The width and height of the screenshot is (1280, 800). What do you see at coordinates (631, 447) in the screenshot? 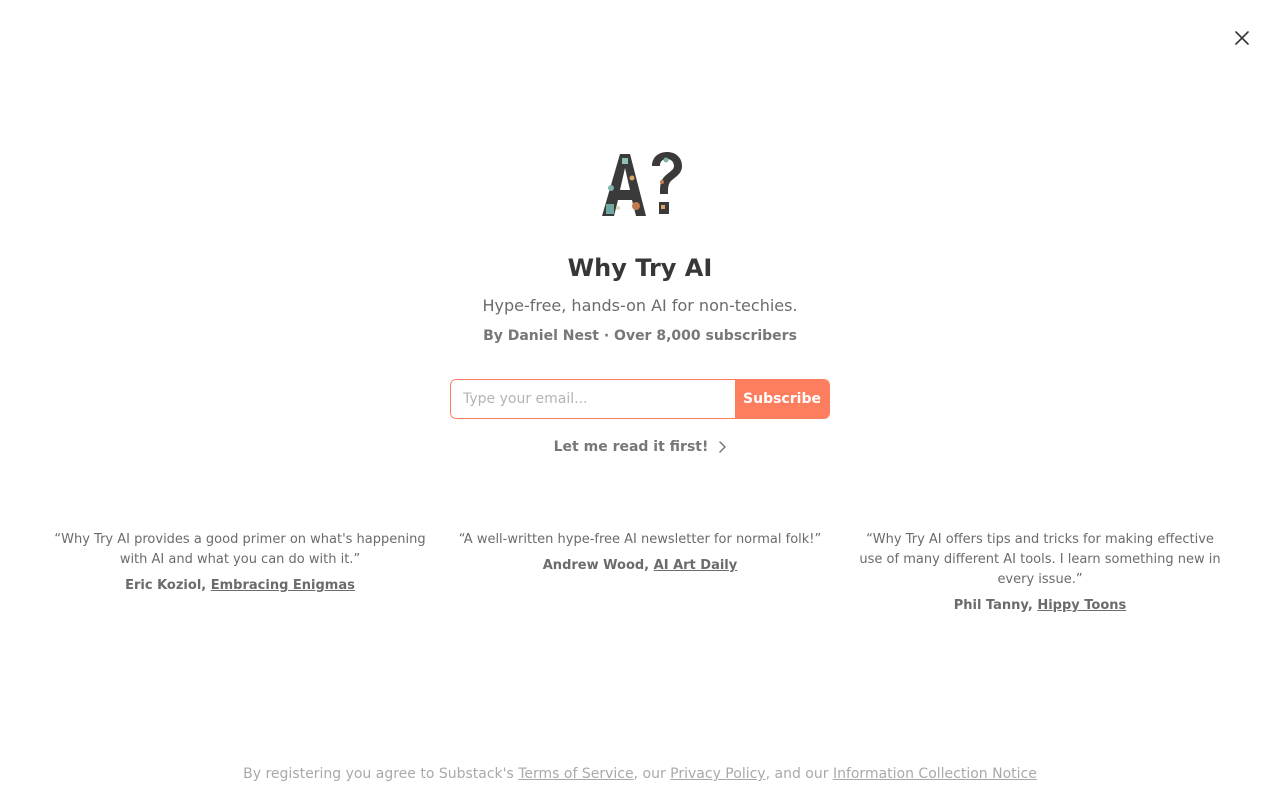
I see `read-first-label: Let me read it first!` at bounding box center [631, 447].